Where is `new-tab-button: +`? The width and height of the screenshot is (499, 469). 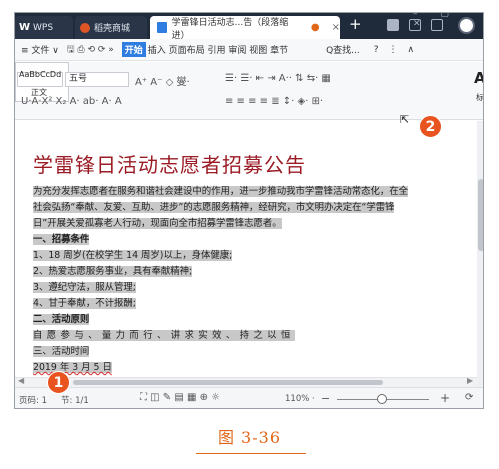 new-tab-button: + is located at coordinates (355, 24).